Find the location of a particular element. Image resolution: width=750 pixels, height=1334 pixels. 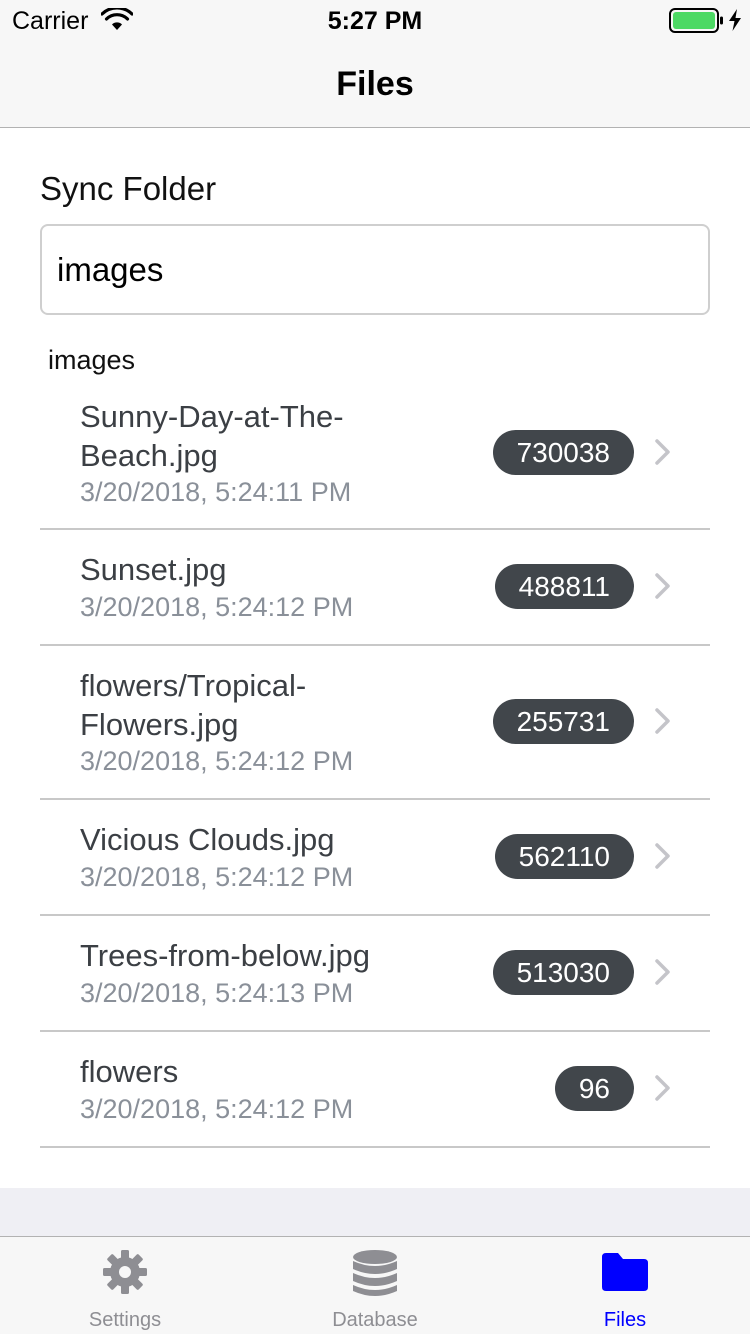

background-footer is located at coordinates (375, 1212).